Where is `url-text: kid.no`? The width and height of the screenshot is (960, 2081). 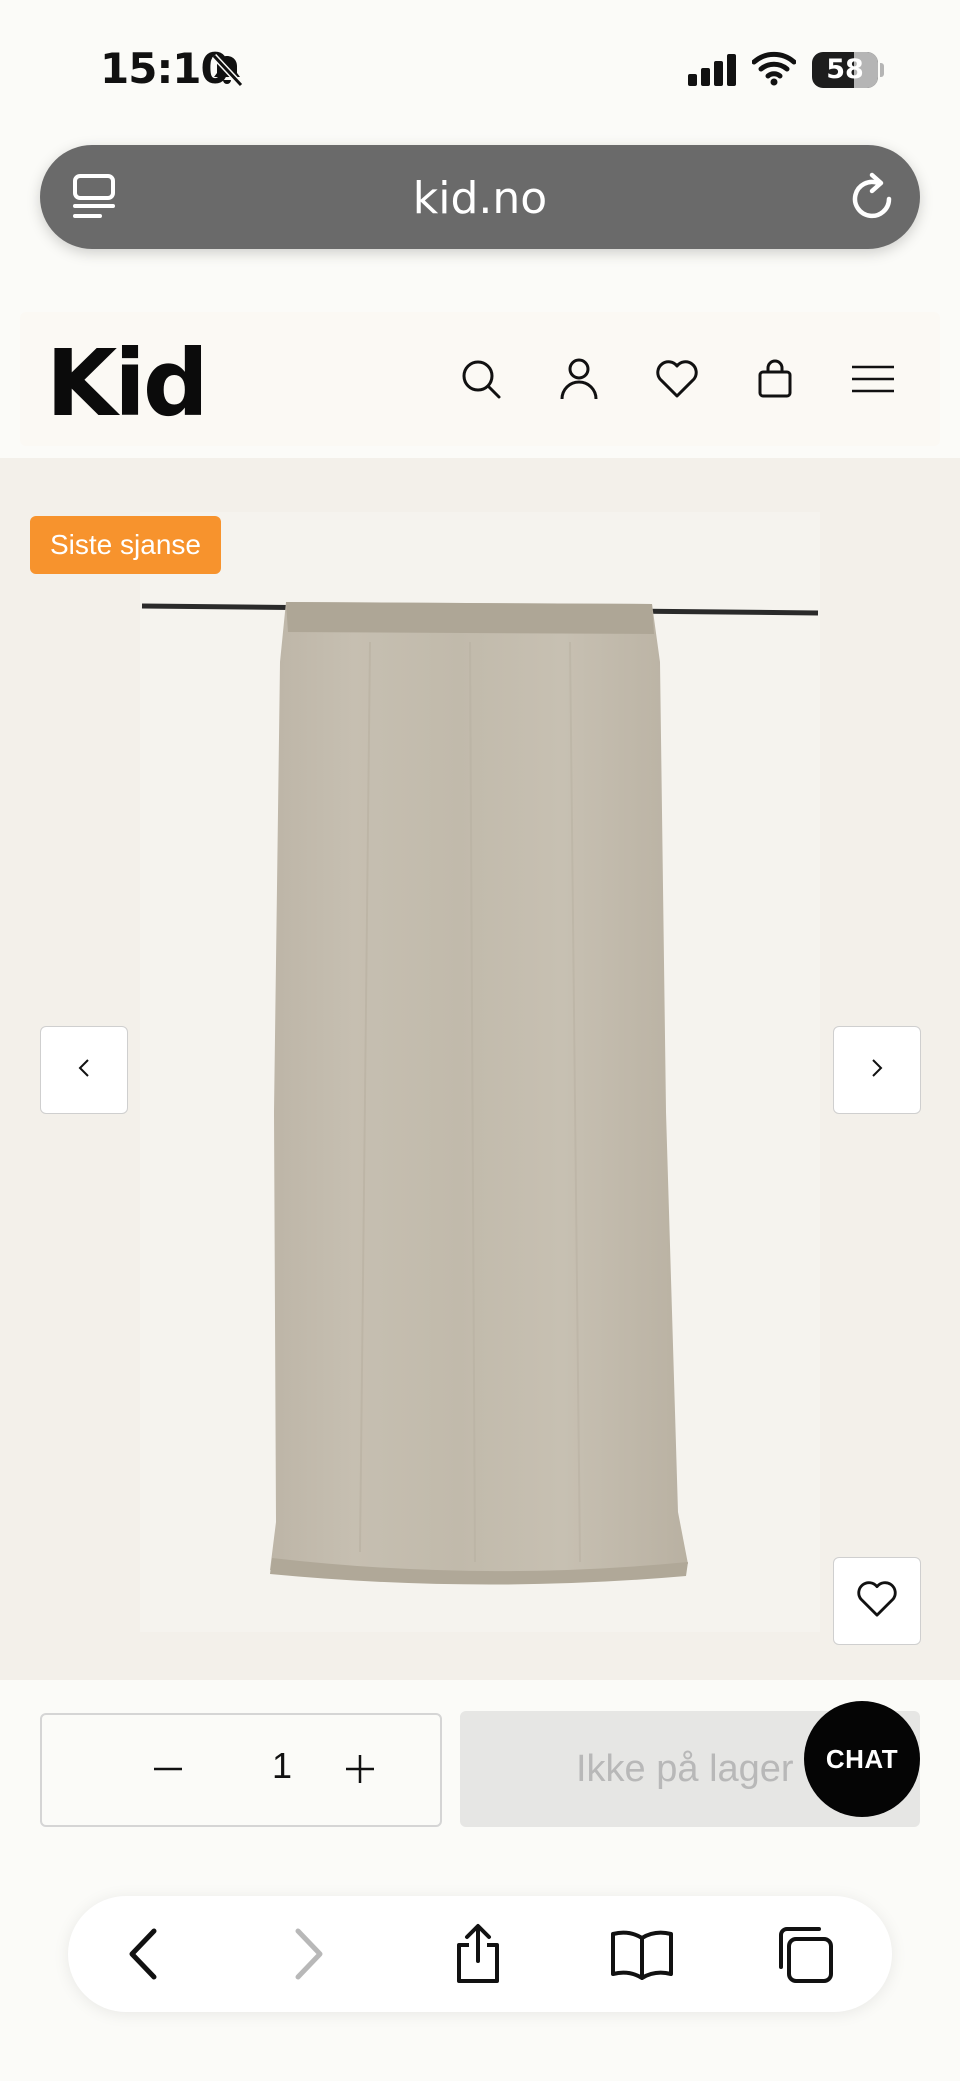 url-text: kid.no is located at coordinates (480, 198).